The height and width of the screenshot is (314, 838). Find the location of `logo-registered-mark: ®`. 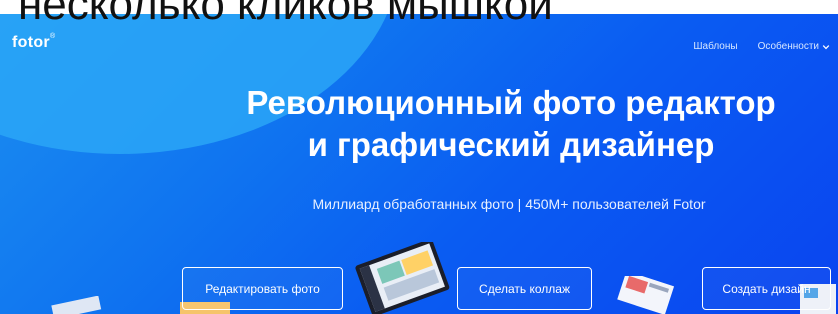

logo-registered-mark: ® is located at coordinates (52, 36).